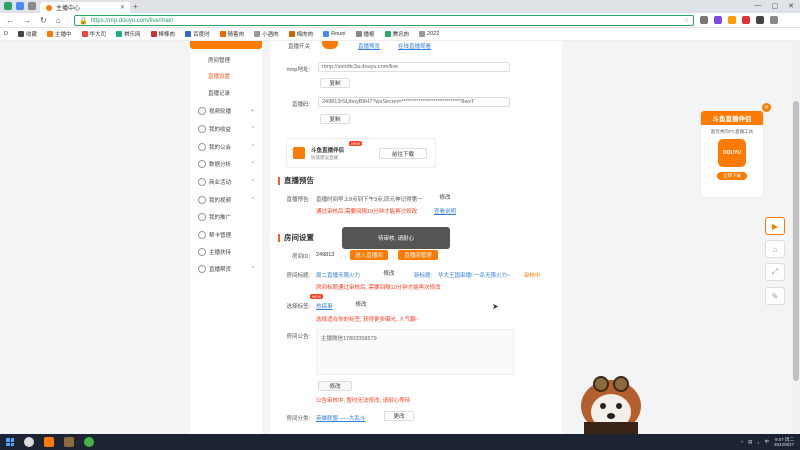  What do you see at coordinates (369, 46) in the screenshot?
I see `stream-preview-link: 直播预览` at bounding box center [369, 46].